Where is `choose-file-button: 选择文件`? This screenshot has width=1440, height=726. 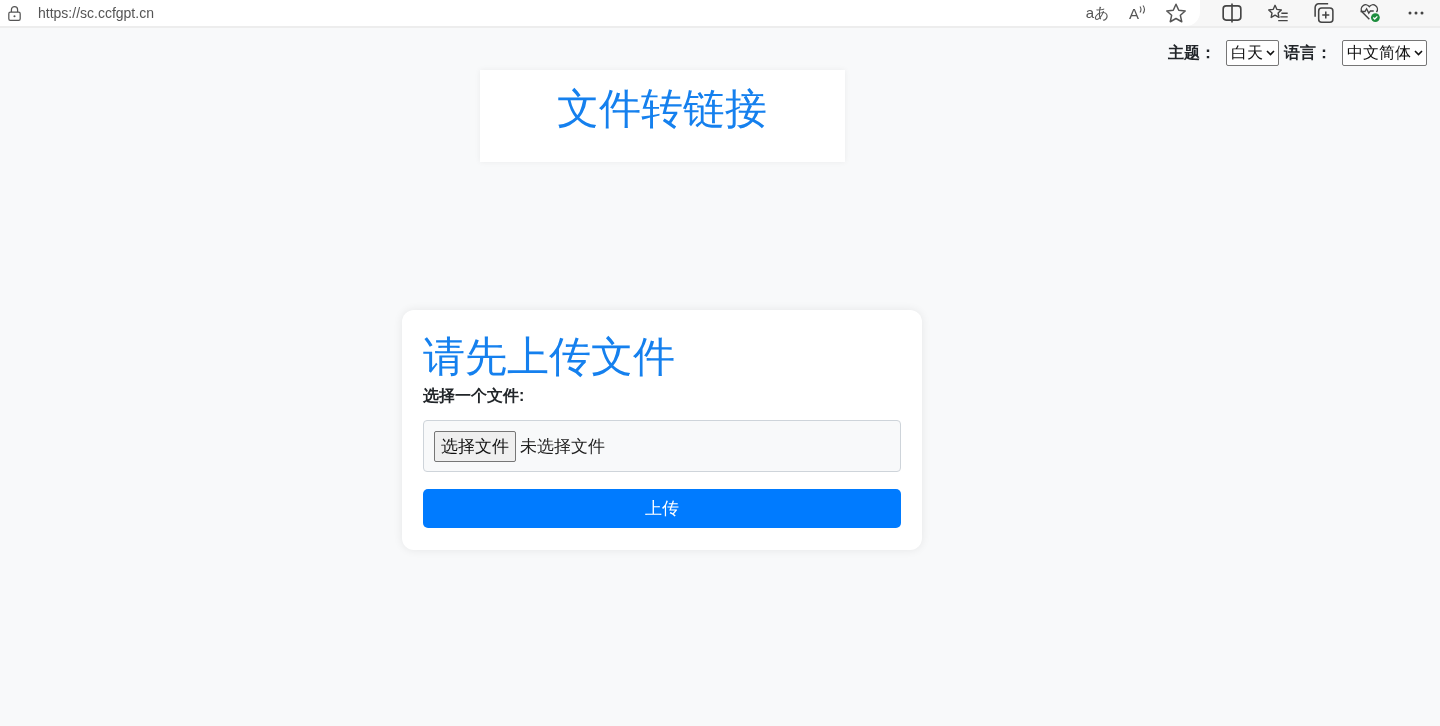
choose-file-button: 选择文件 is located at coordinates (475, 446).